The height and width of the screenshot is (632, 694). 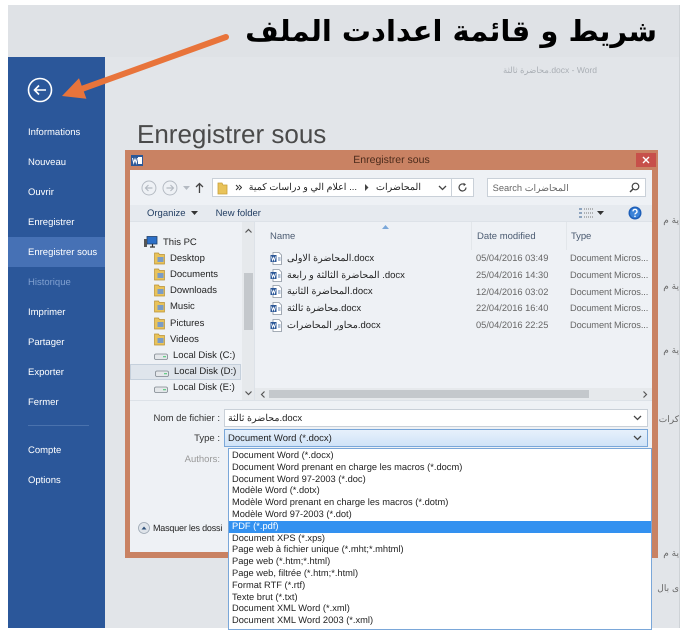 What do you see at coordinates (560, 187) in the screenshot?
I see `search-input: Search المحاضرات` at bounding box center [560, 187].